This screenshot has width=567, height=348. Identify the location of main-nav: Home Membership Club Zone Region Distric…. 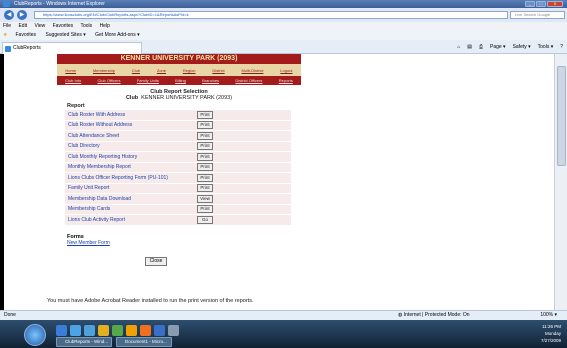
(179, 70).